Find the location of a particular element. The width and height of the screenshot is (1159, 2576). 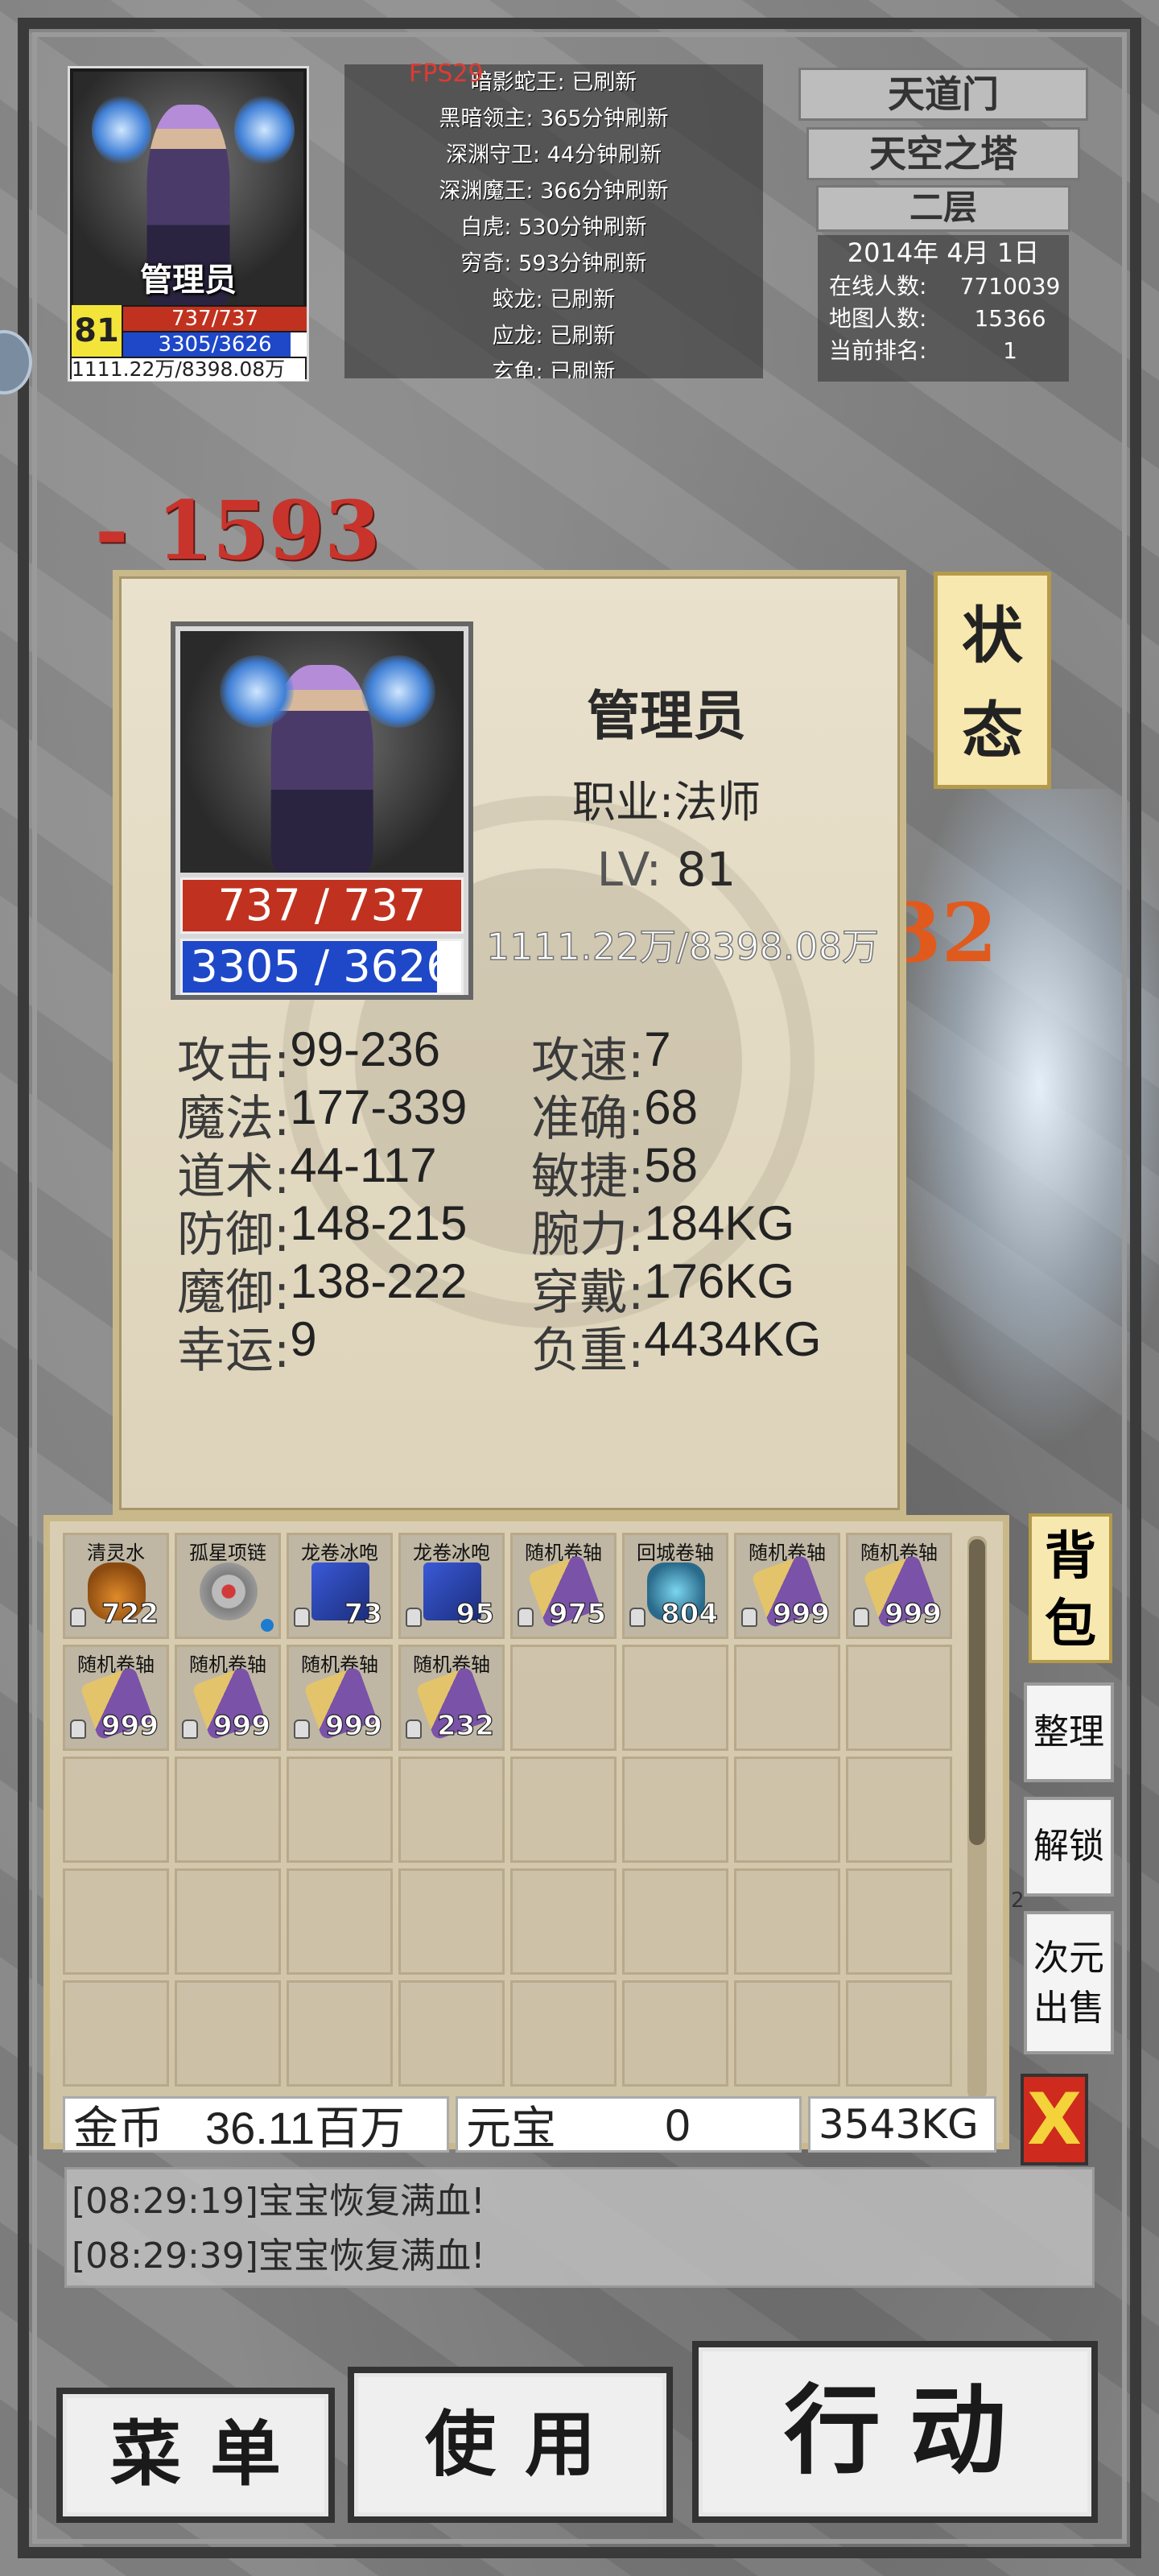

rank-value: 1 is located at coordinates (1010, 350).